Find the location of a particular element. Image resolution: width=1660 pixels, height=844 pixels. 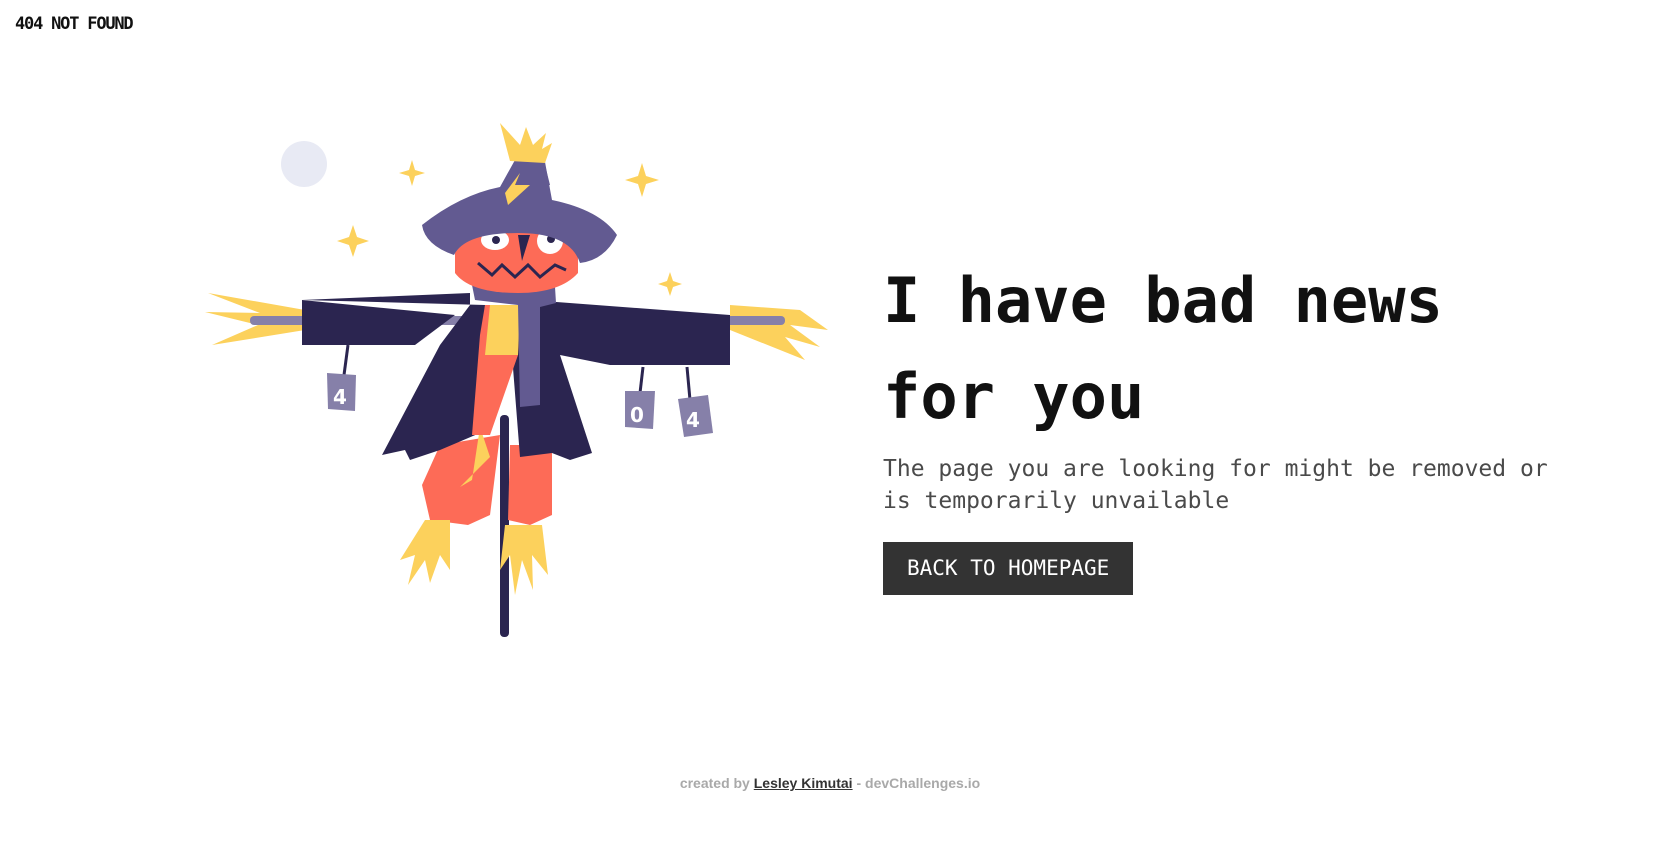

author-link: Lesley Kimutai is located at coordinates (803, 783).